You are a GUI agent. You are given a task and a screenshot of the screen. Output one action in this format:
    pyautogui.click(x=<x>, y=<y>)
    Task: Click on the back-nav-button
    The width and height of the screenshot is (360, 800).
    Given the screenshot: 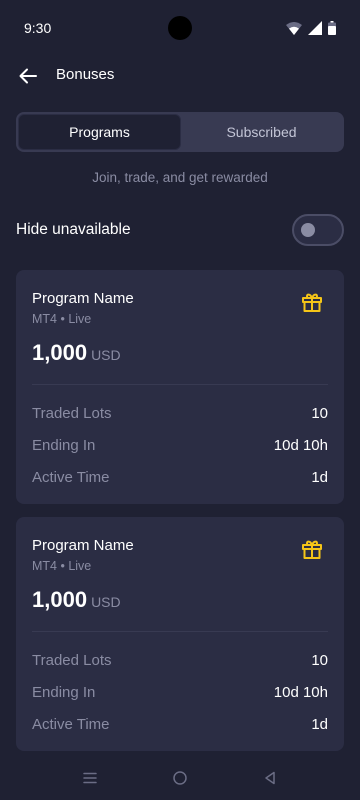 What is the action you would take?
    pyautogui.click(x=270, y=778)
    